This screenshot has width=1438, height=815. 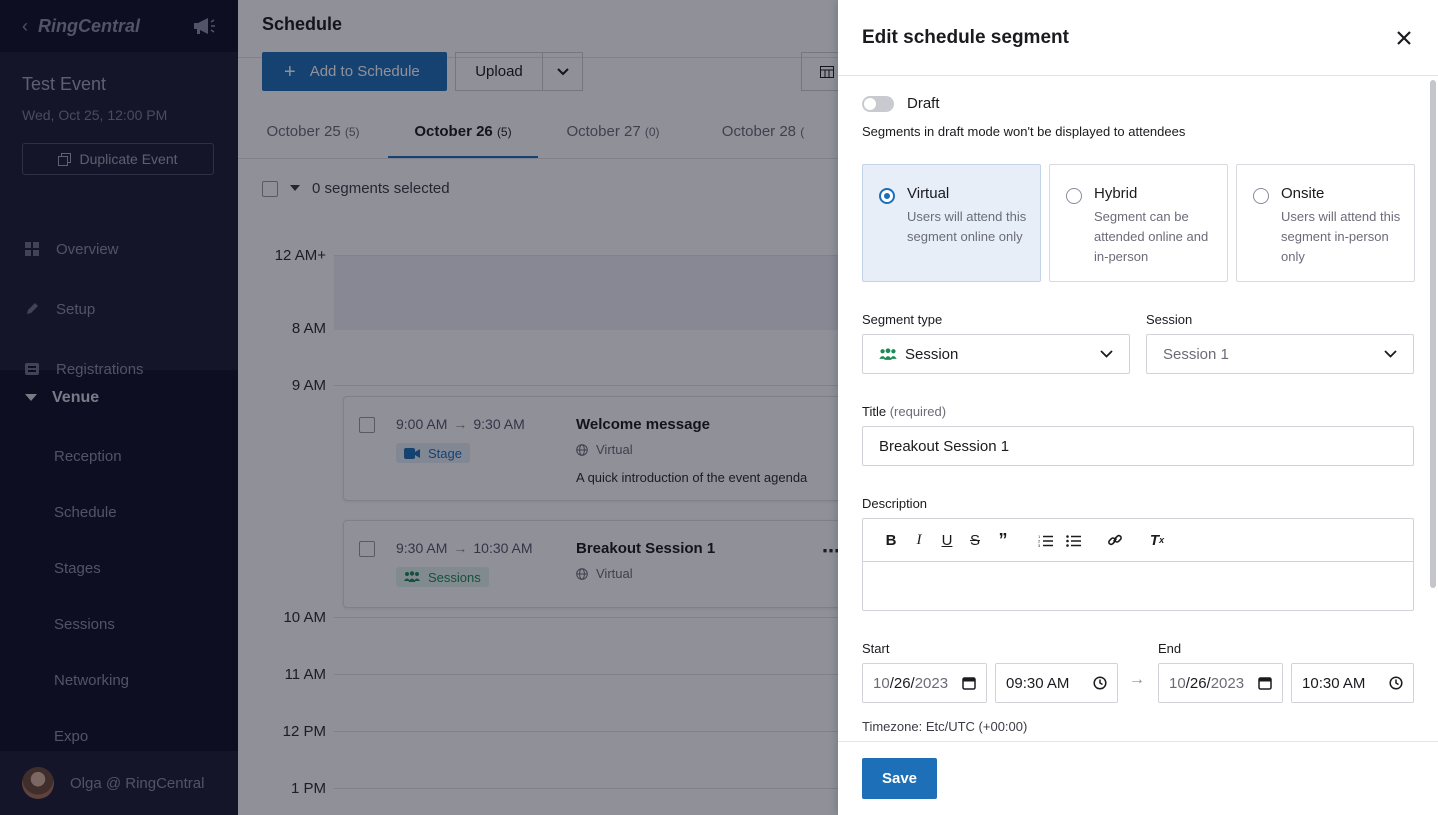 I want to click on tab-october-25: October 25 (5), so click(x=313, y=131).